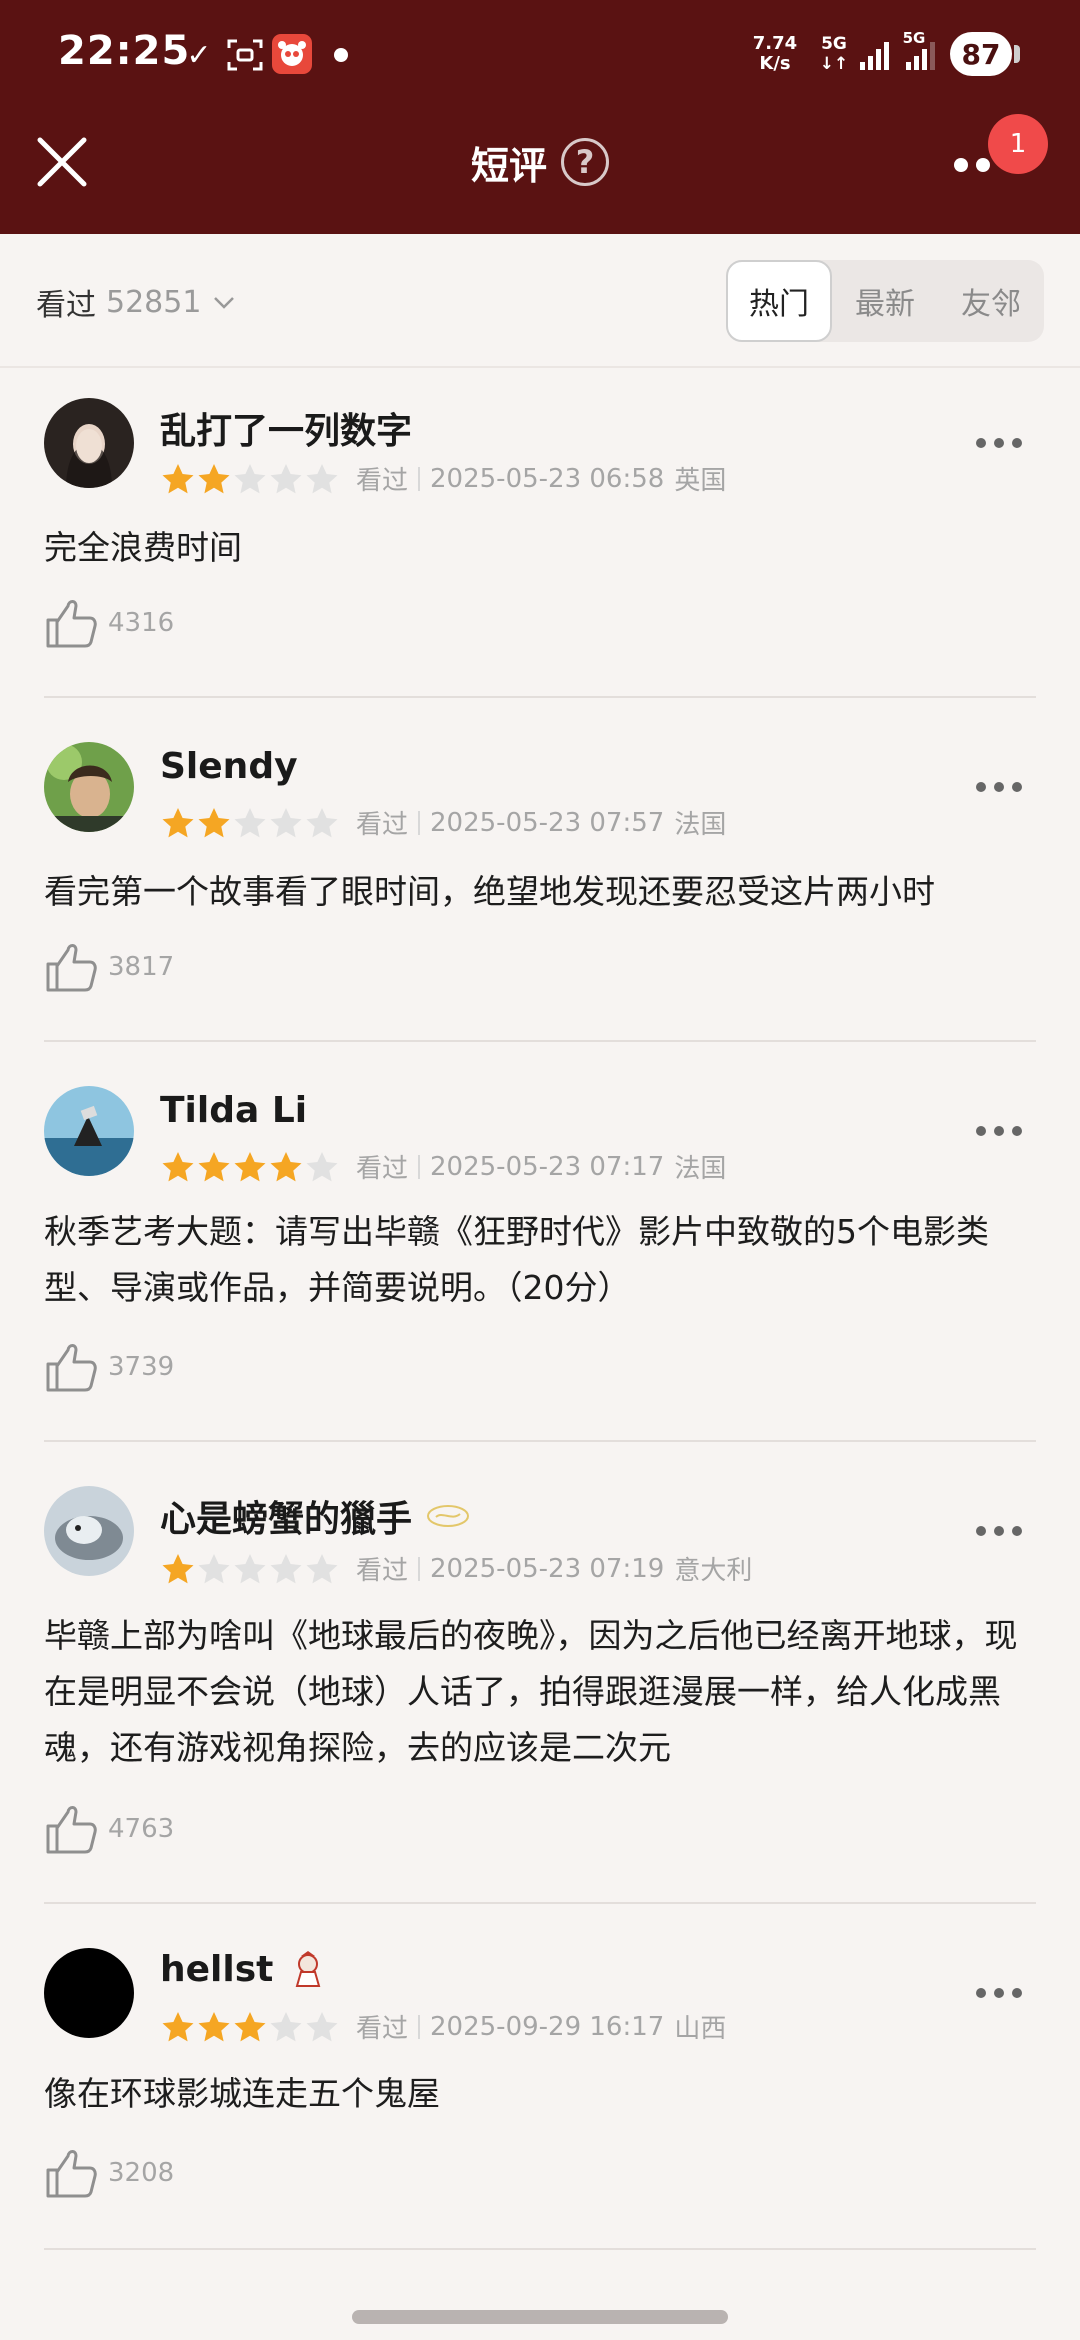 This screenshot has width=1080, height=2340. I want to click on scan-icon, so click(245, 55).